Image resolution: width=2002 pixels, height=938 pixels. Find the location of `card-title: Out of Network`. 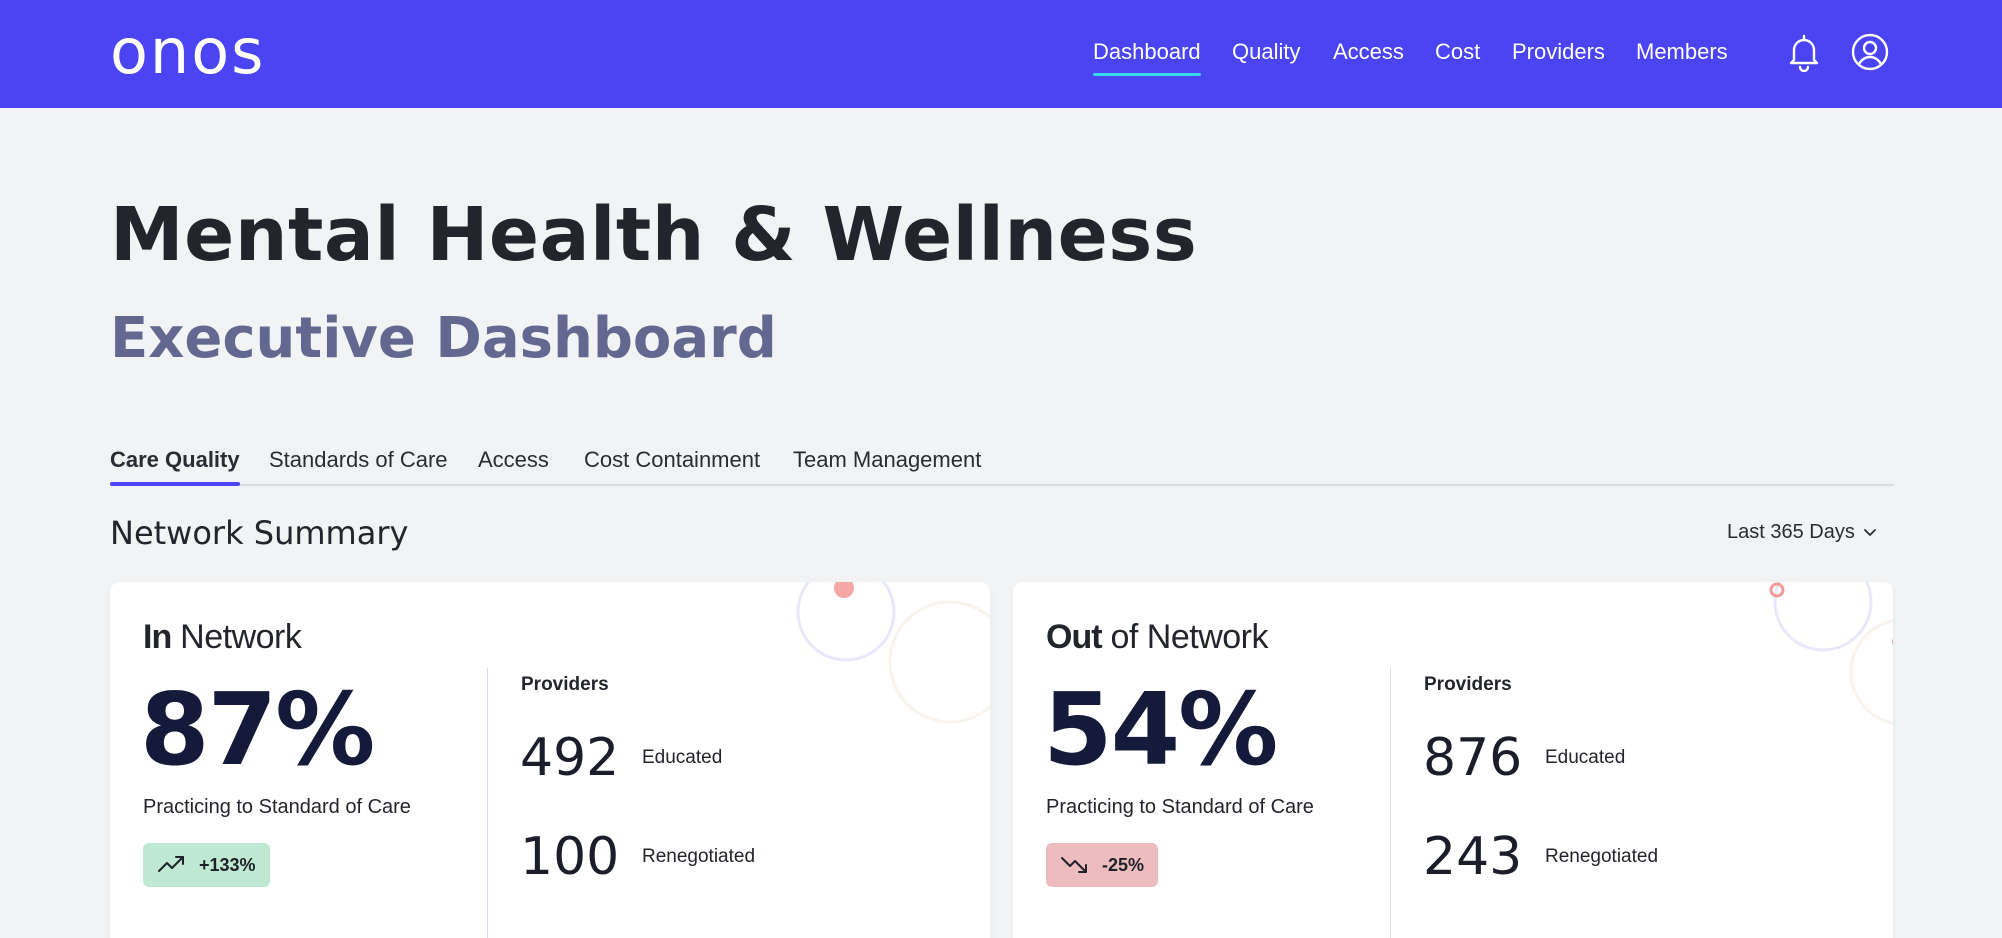

card-title: Out of Network is located at coordinates (1157, 637).